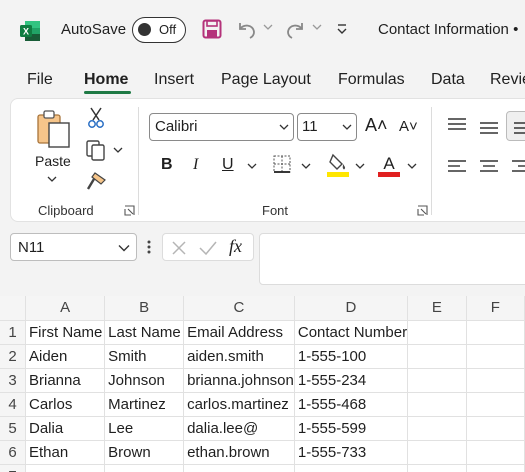  I want to click on row-header: 1, so click(13, 332).